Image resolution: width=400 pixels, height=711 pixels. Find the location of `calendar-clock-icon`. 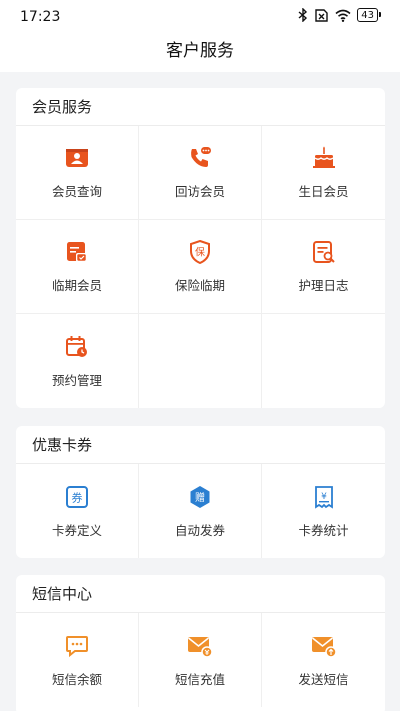

calendar-clock-icon is located at coordinates (77, 347).